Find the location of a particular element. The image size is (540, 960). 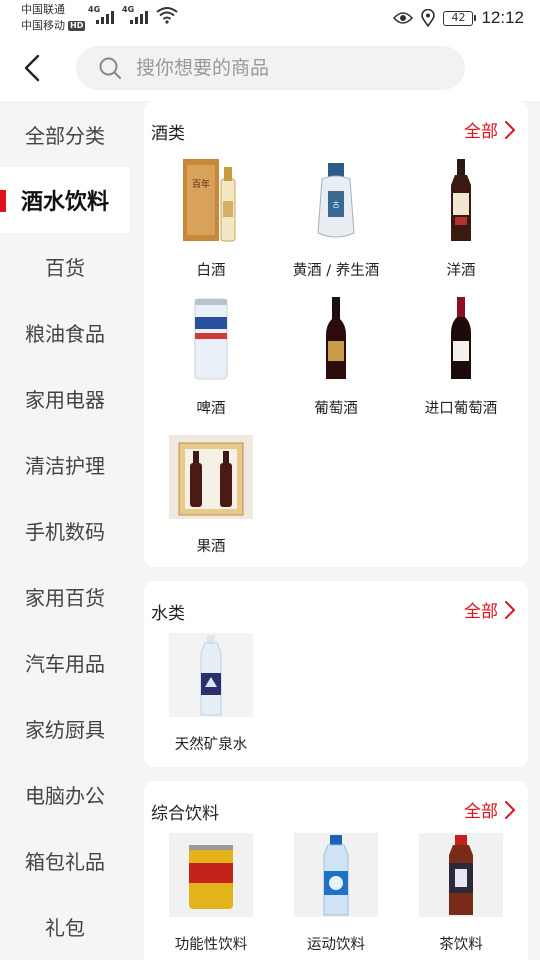

sidebar-item-label: 家纺厨具 is located at coordinates (65, 729).